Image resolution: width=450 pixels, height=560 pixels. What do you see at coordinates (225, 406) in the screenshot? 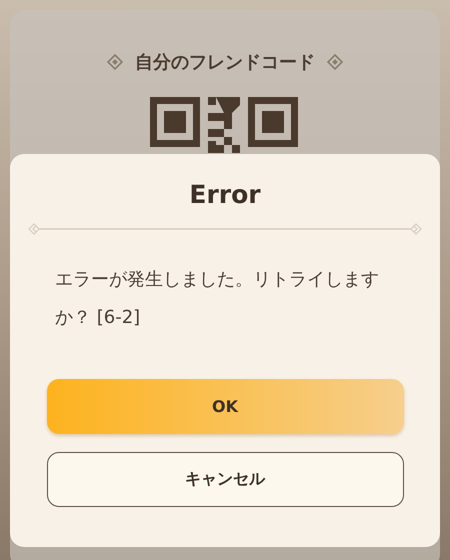
I see `ok-button: OK` at bounding box center [225, 406].